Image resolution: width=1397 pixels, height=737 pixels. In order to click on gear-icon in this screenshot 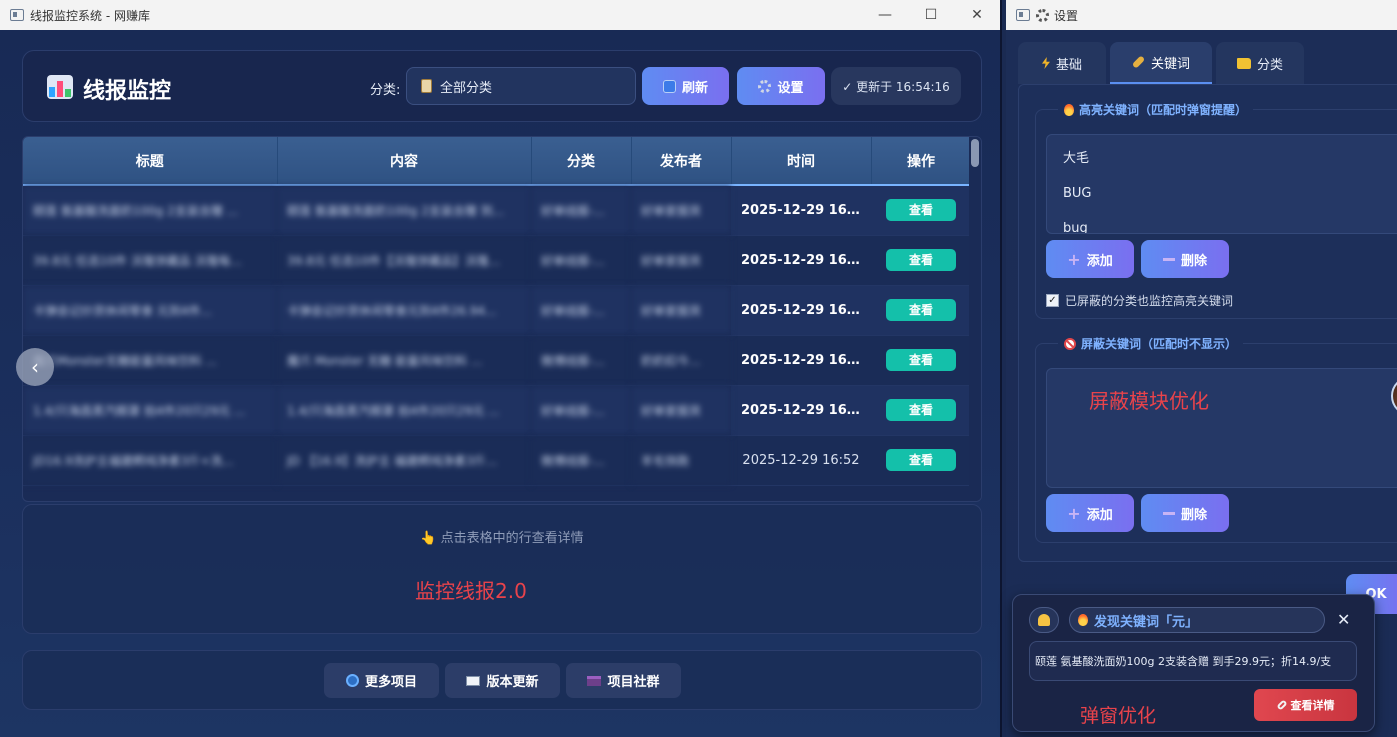, I will do `click(765, 86)`.